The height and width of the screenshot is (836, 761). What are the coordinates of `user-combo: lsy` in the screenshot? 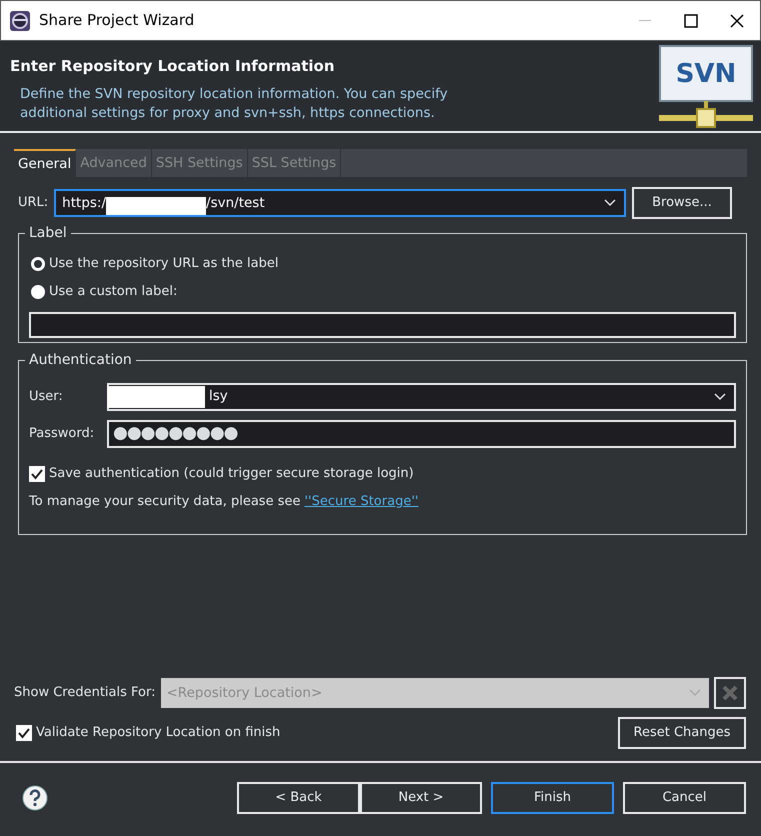 It's located at (421, 396).